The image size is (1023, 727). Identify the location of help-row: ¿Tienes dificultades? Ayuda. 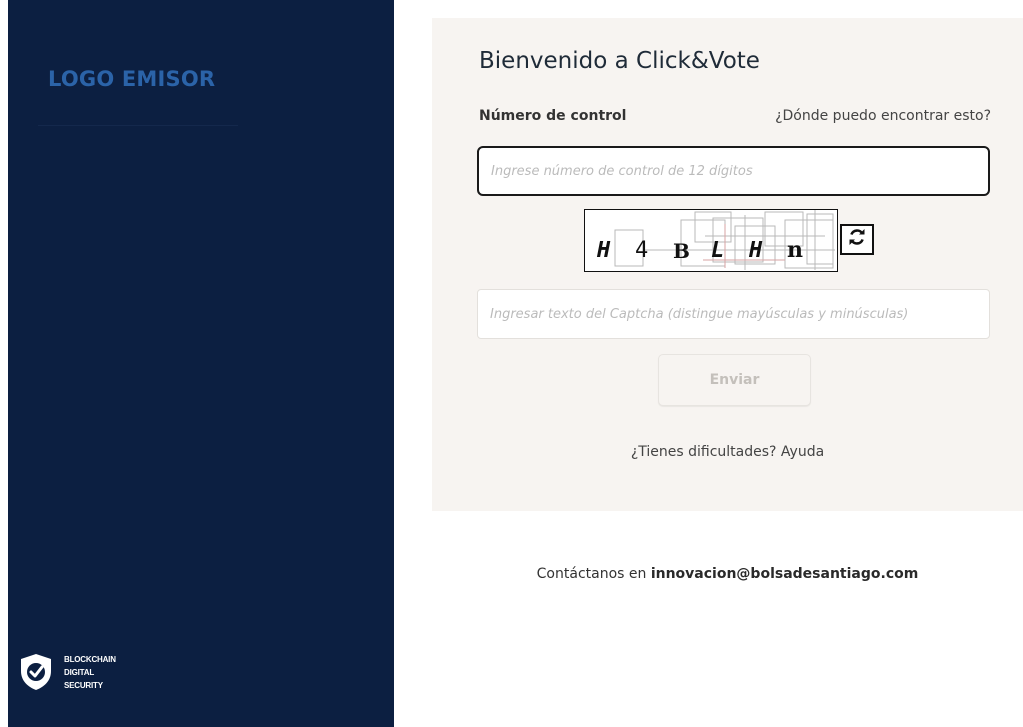
(727, 452).